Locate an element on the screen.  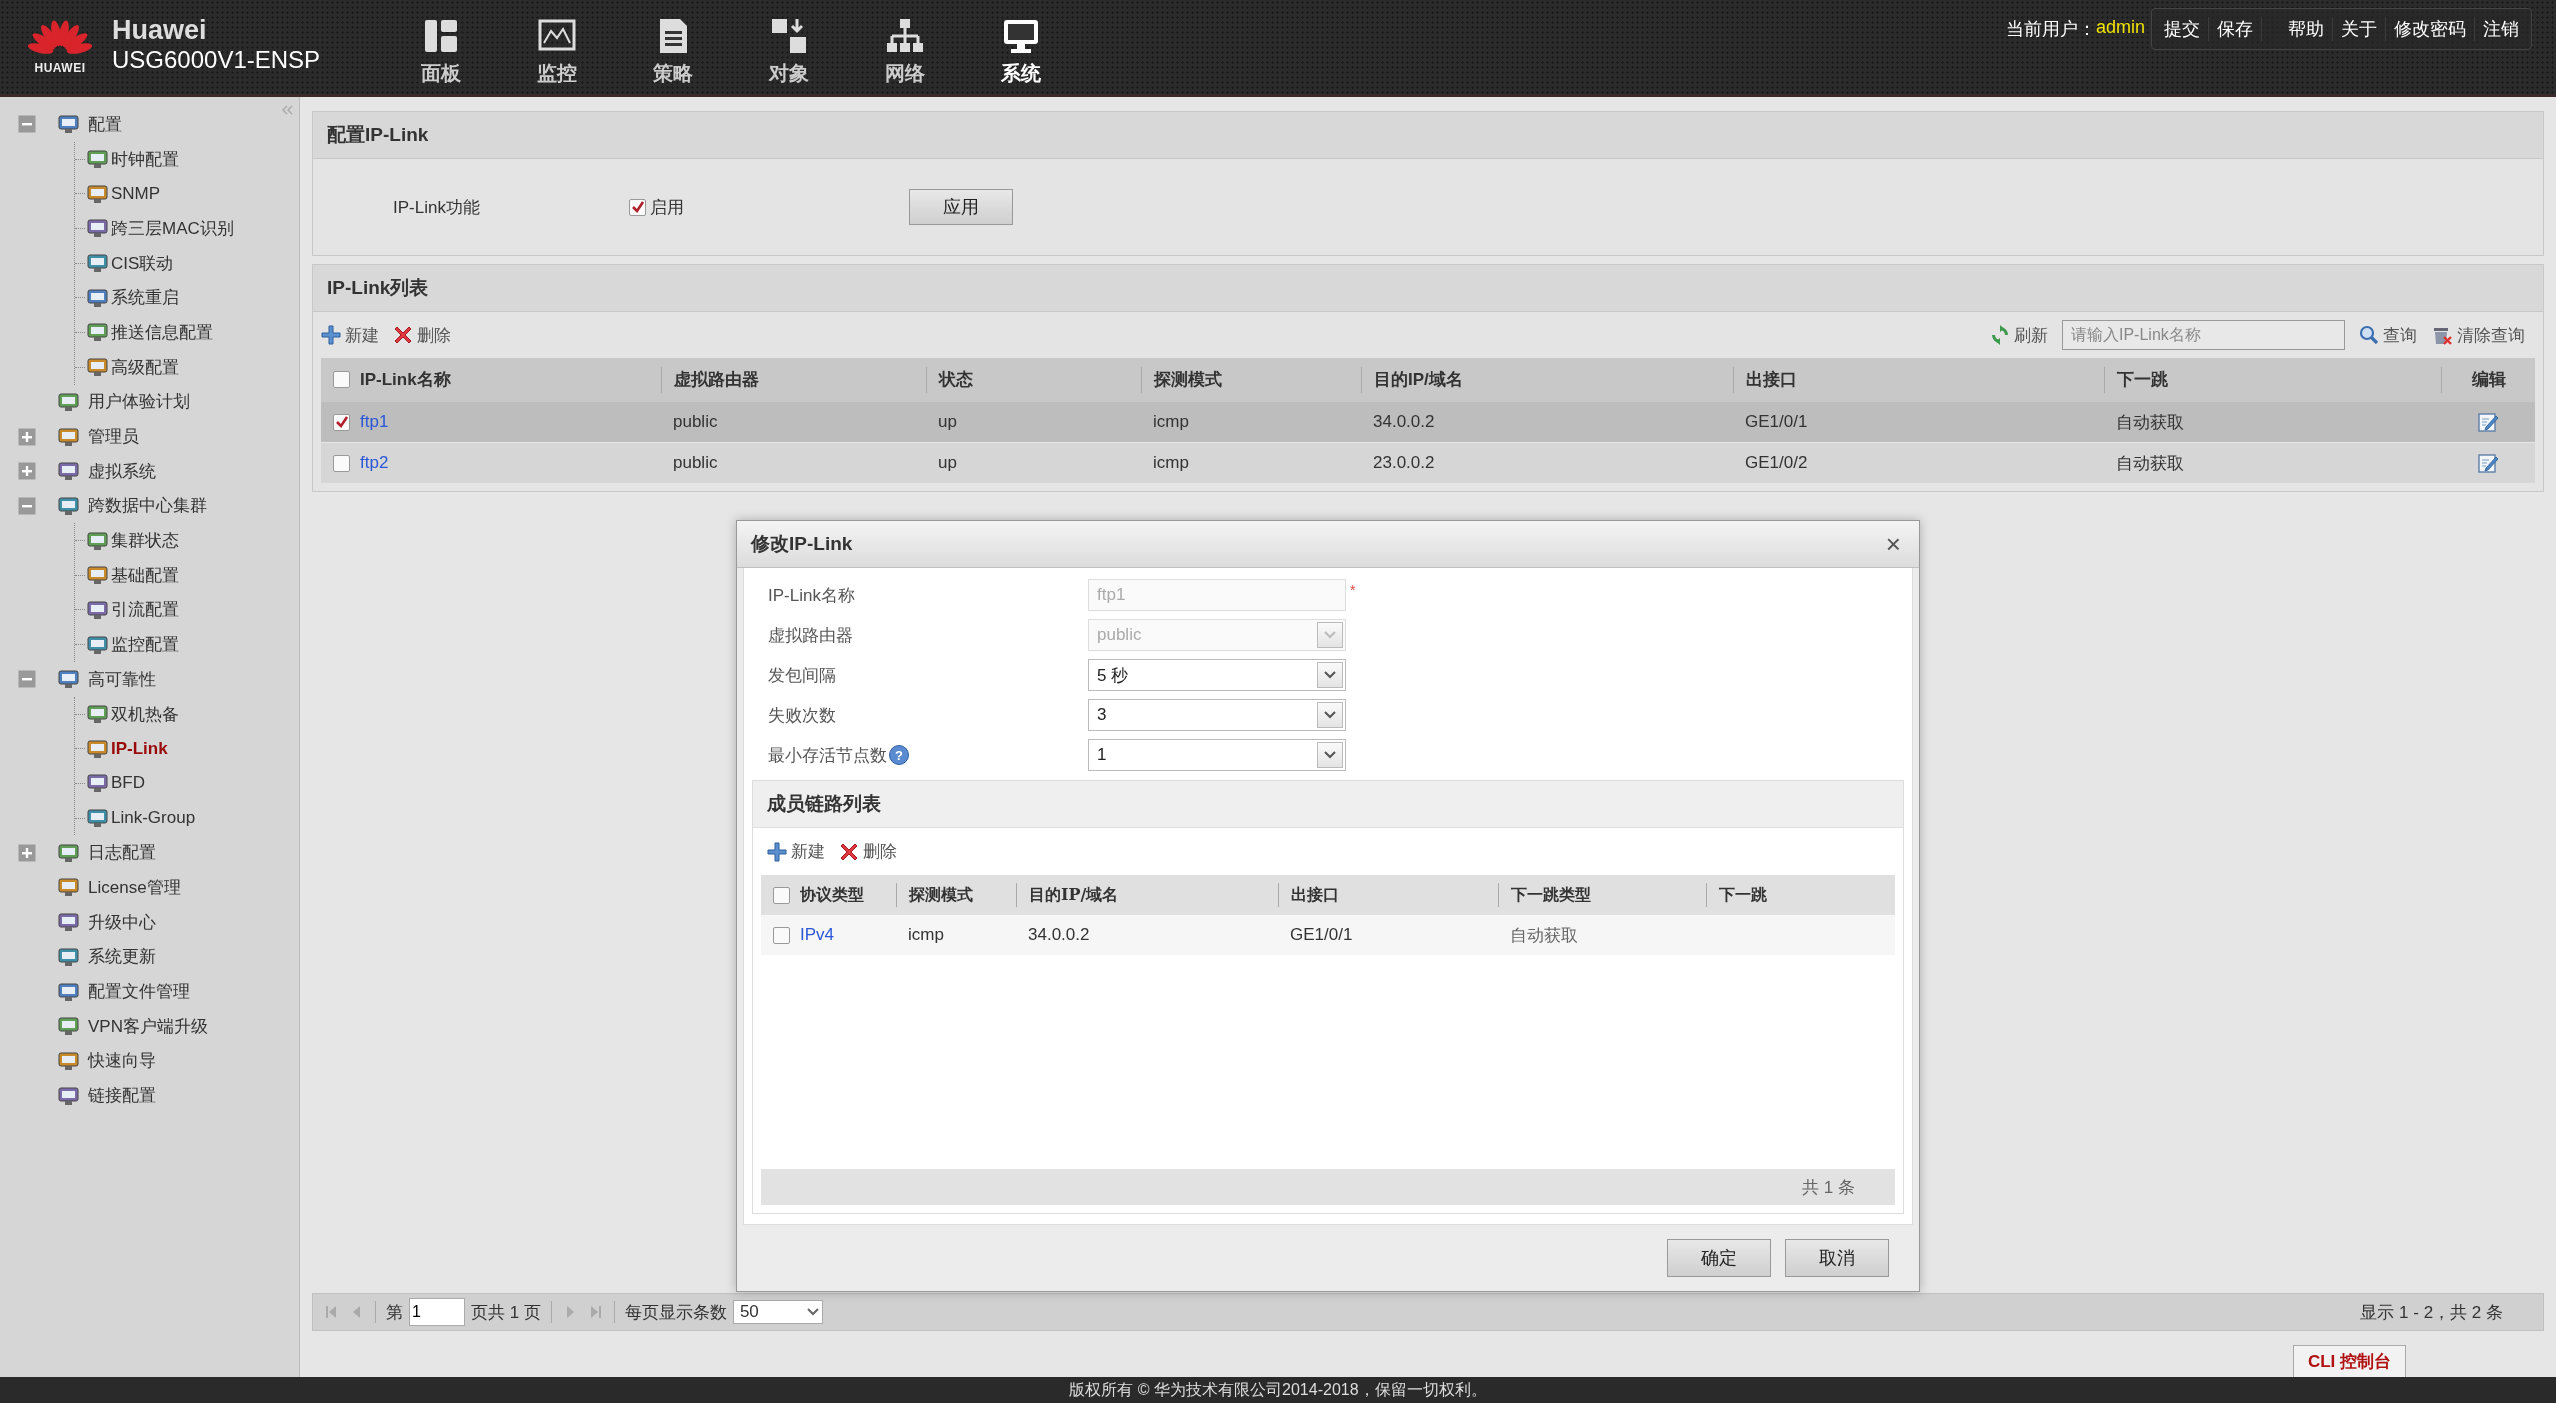
tree-item: 管理员 is located at coordinates (113, 437).